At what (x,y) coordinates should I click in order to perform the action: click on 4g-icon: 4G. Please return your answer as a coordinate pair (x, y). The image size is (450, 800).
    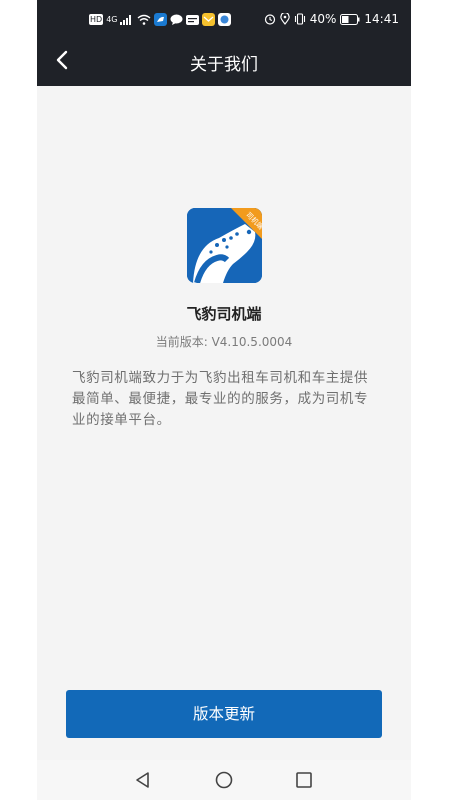
    Looking at the image, I should click on (112, 19).